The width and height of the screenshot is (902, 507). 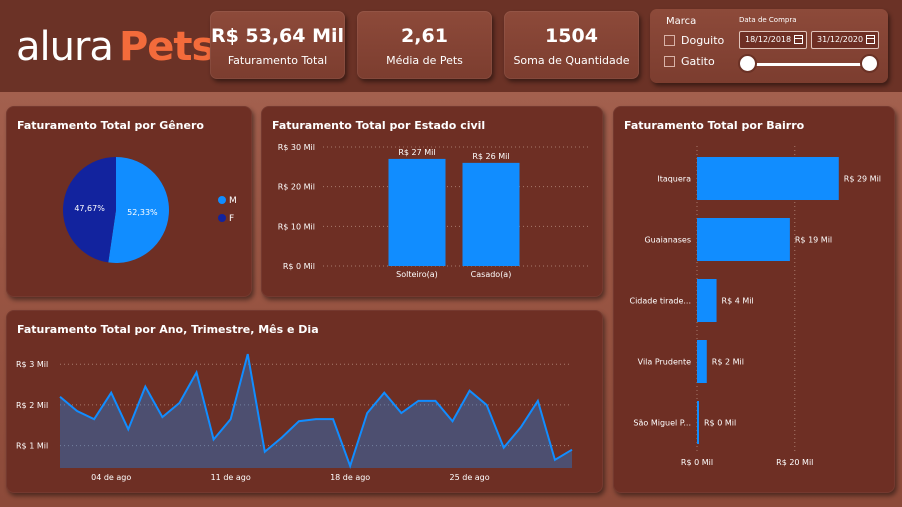 What do you see at coordinates (32, 364) in the screenshot?
I see `y-tick-label: R$ 3 Mil` at bounding box center [32, 364].